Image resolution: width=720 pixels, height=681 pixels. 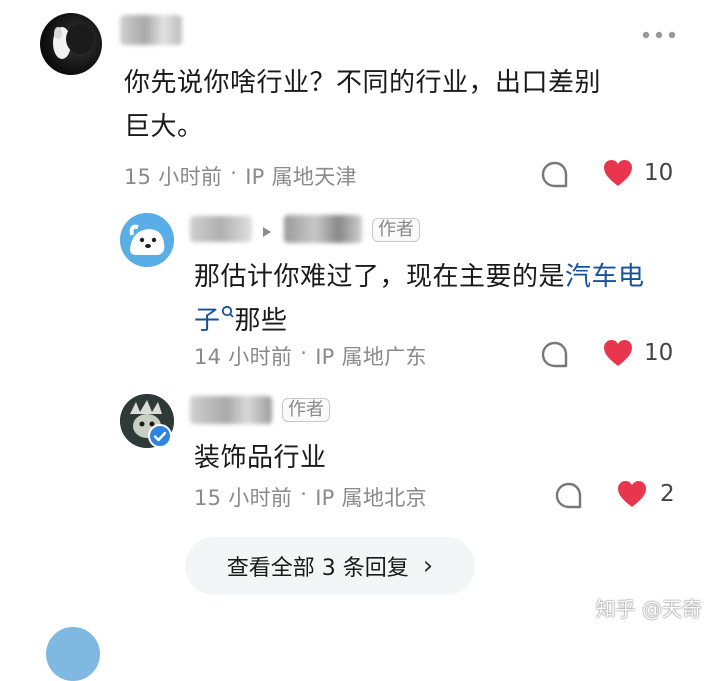 What do you see at coordinates (371, 498) in the screenshot?
I see `ip-location: IP 属地北京` at bounding box center [371, 498].